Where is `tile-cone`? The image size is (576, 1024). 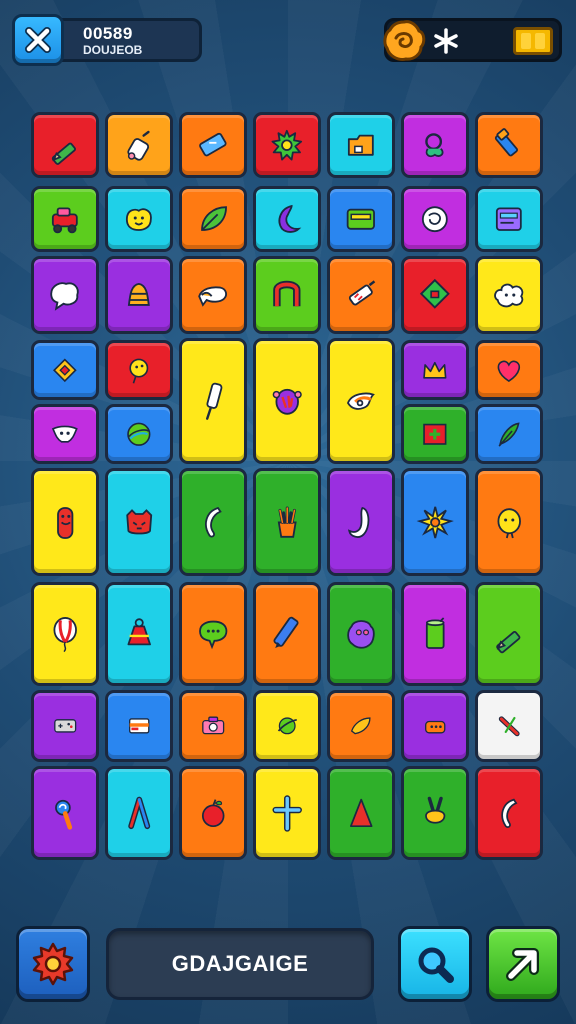
tile-cone is located at coordinates (361, 813).